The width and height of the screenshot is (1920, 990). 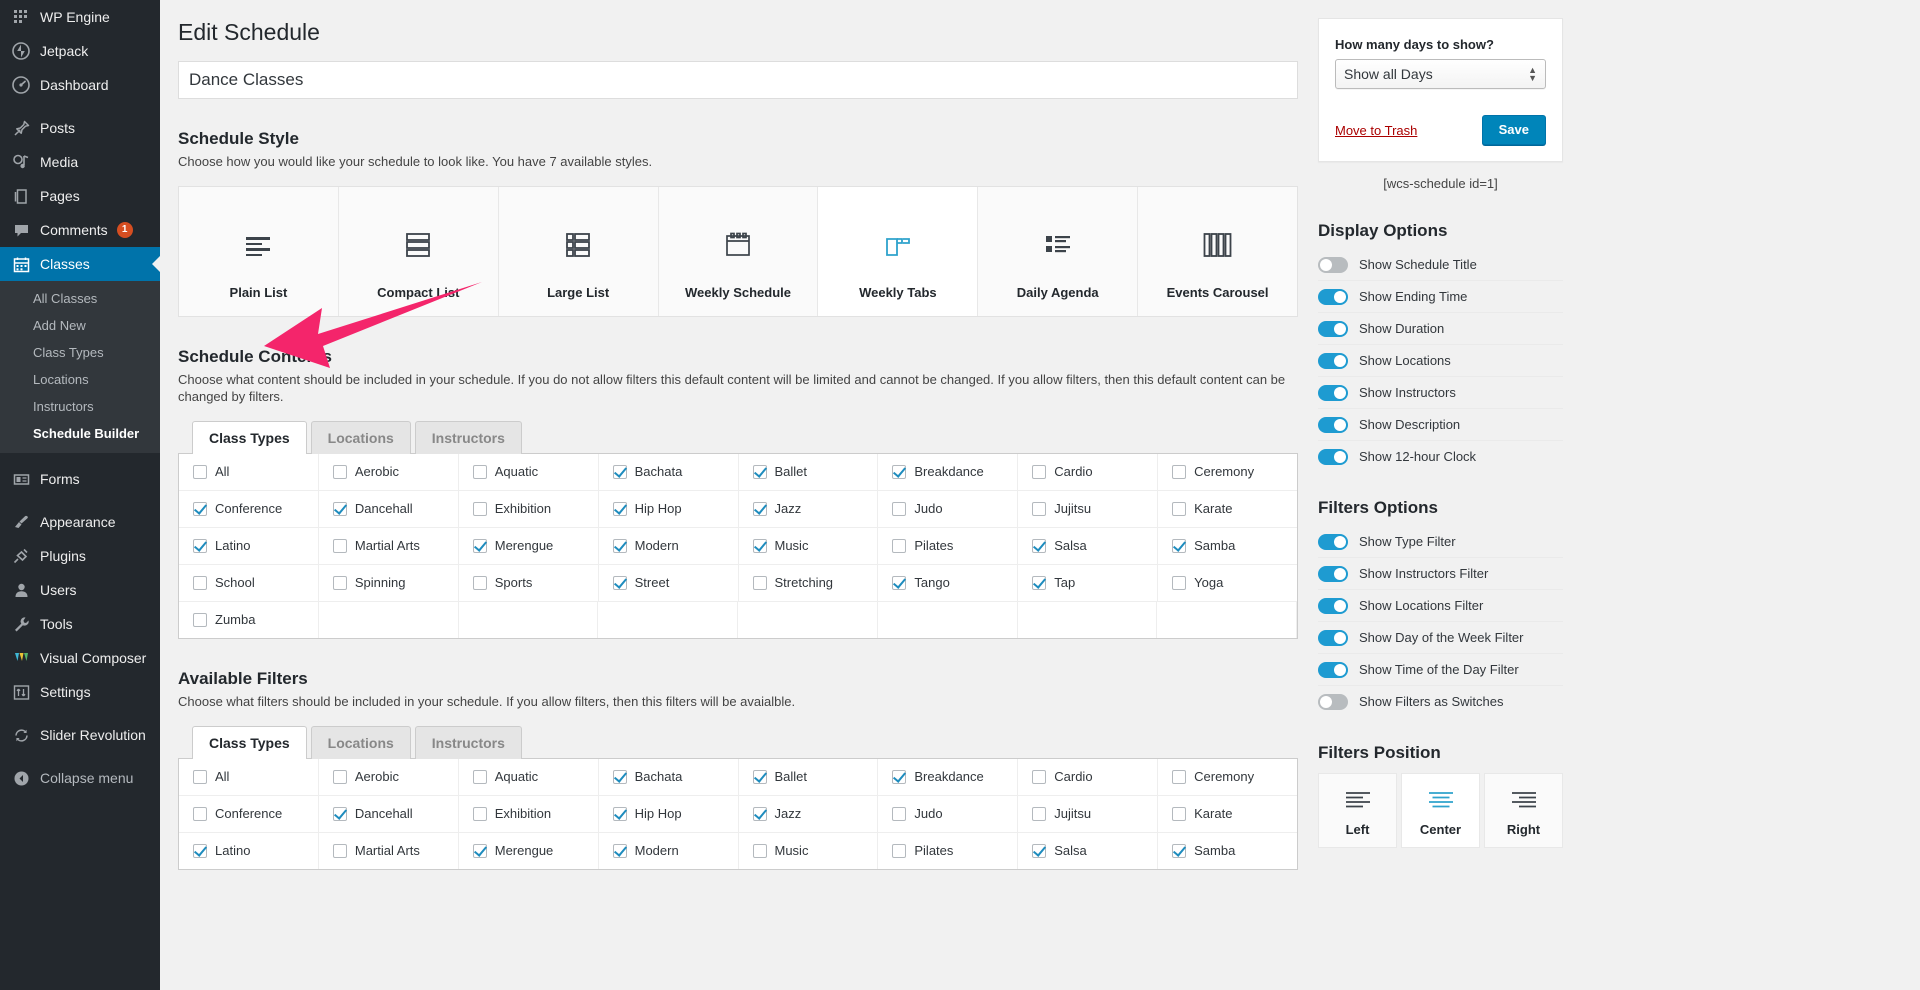 I want to click on sidebar-item-media: Media, so click(x=80, y=162).